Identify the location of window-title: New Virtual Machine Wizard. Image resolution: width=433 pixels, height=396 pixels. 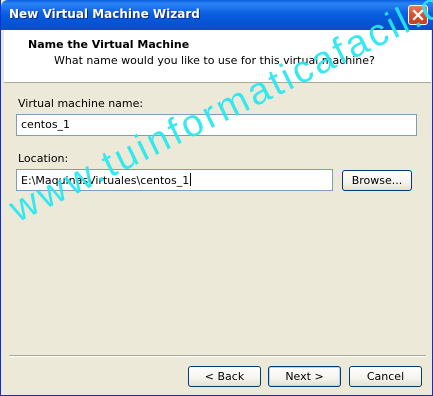
(104, 14).